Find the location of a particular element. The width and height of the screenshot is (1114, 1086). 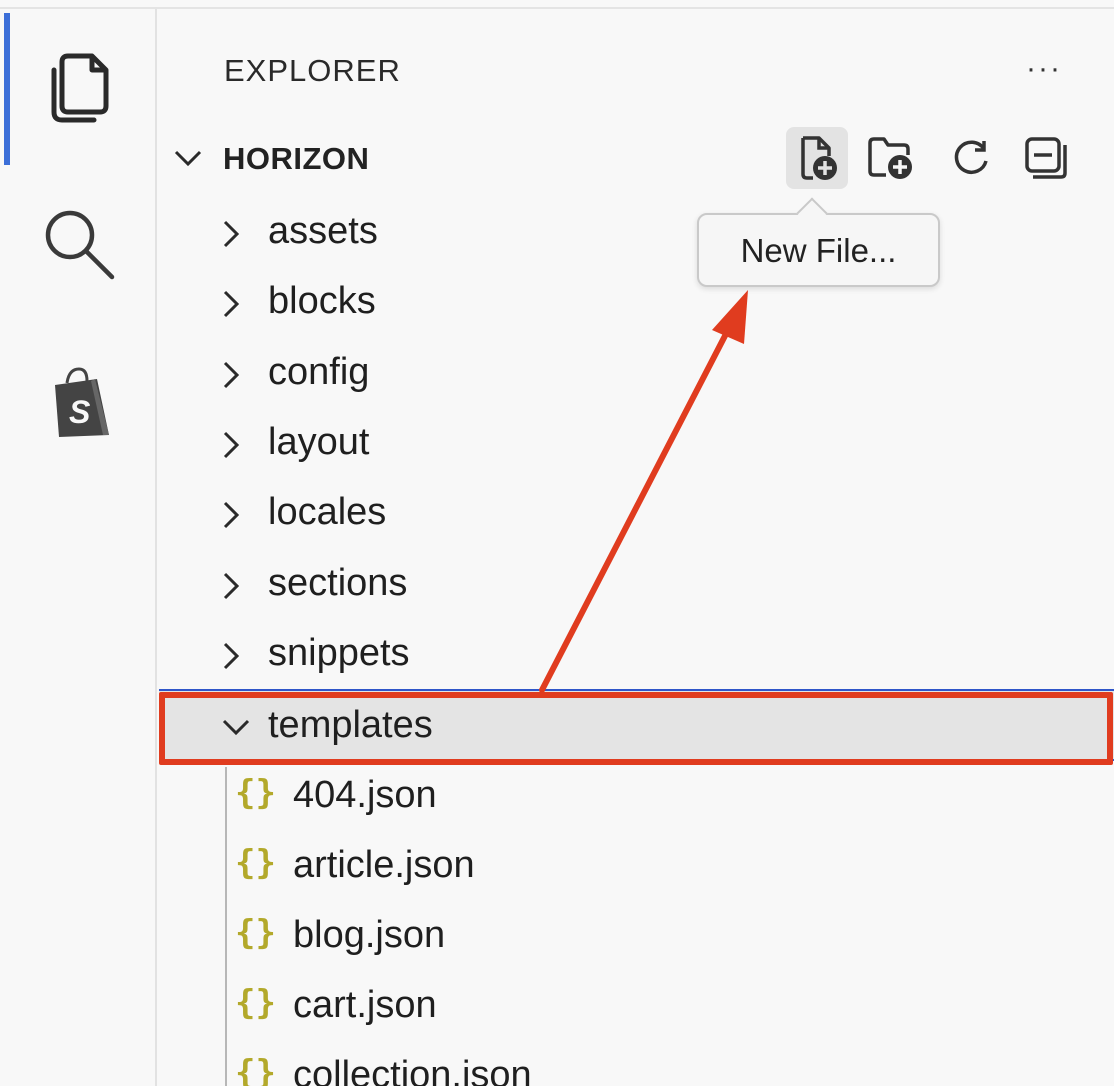

activity-bar: S is located at coordinates (78, 547).